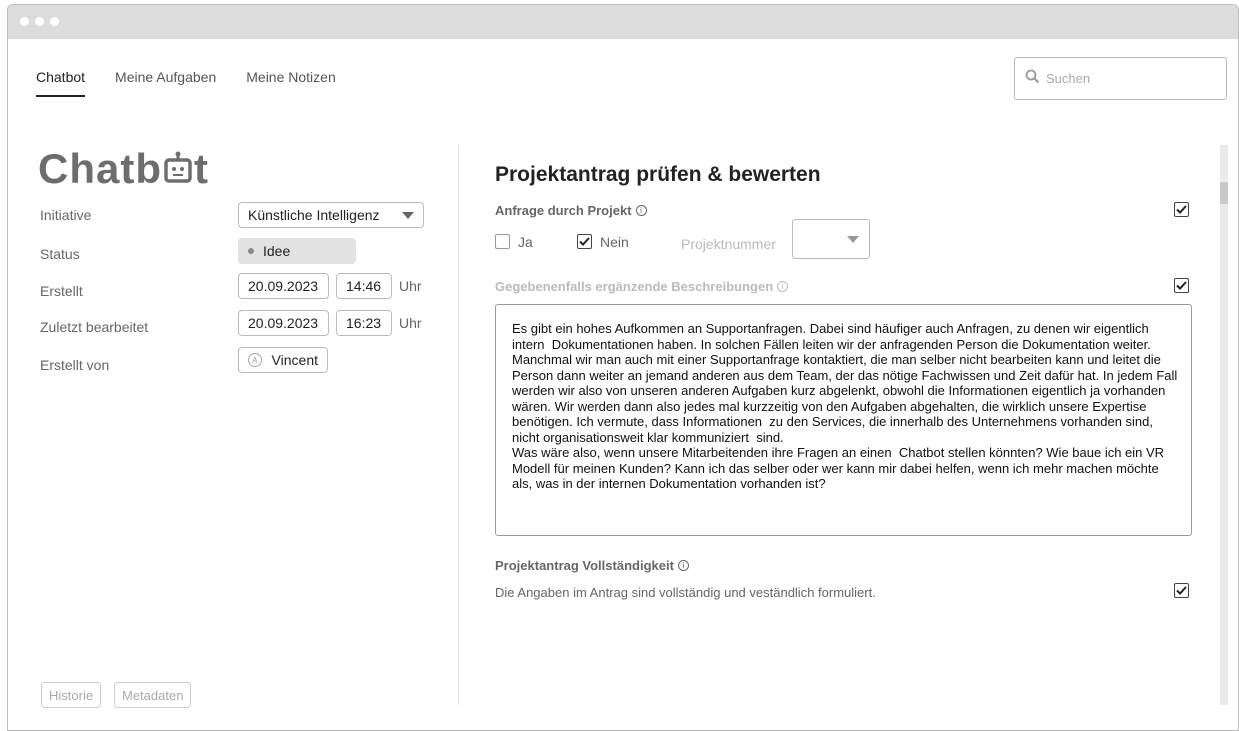  Describe the element at coordinates (1224, 193) in the screenshot. I see `scrollbar-thumb` at that location.